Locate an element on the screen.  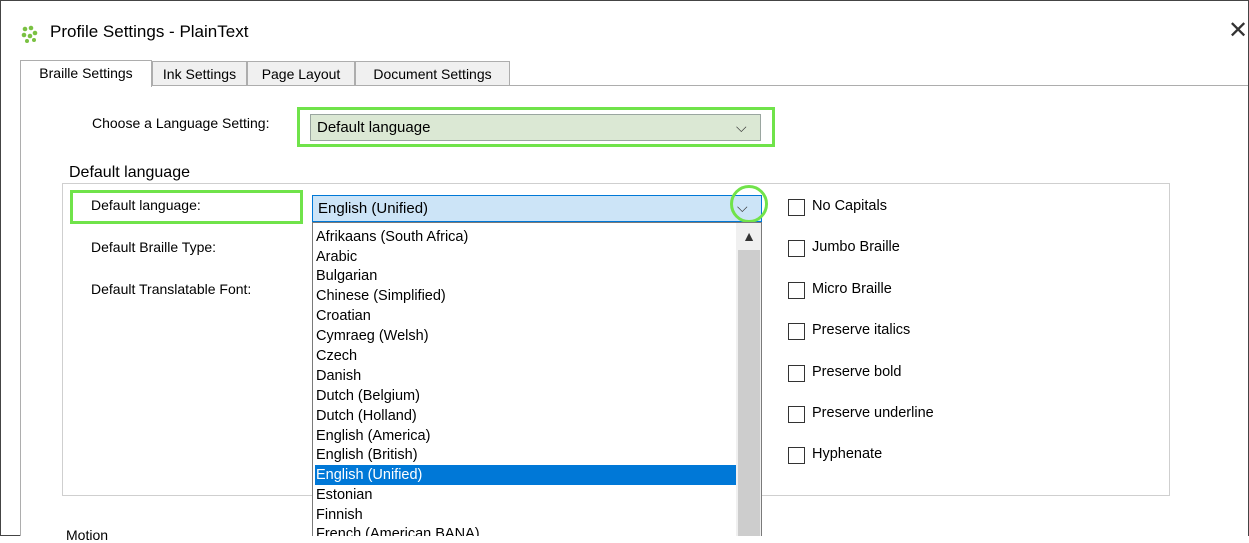
tab-braille-settings: Braille Settings is located at coordinates (86, 73).